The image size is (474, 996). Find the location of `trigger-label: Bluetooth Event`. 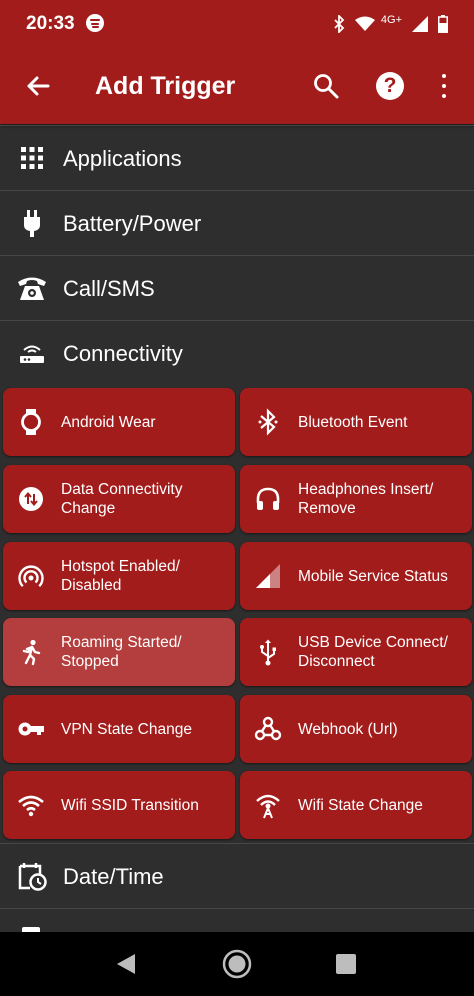

trigger-label: Bluetooth Event is located at coordinates (353, 422).